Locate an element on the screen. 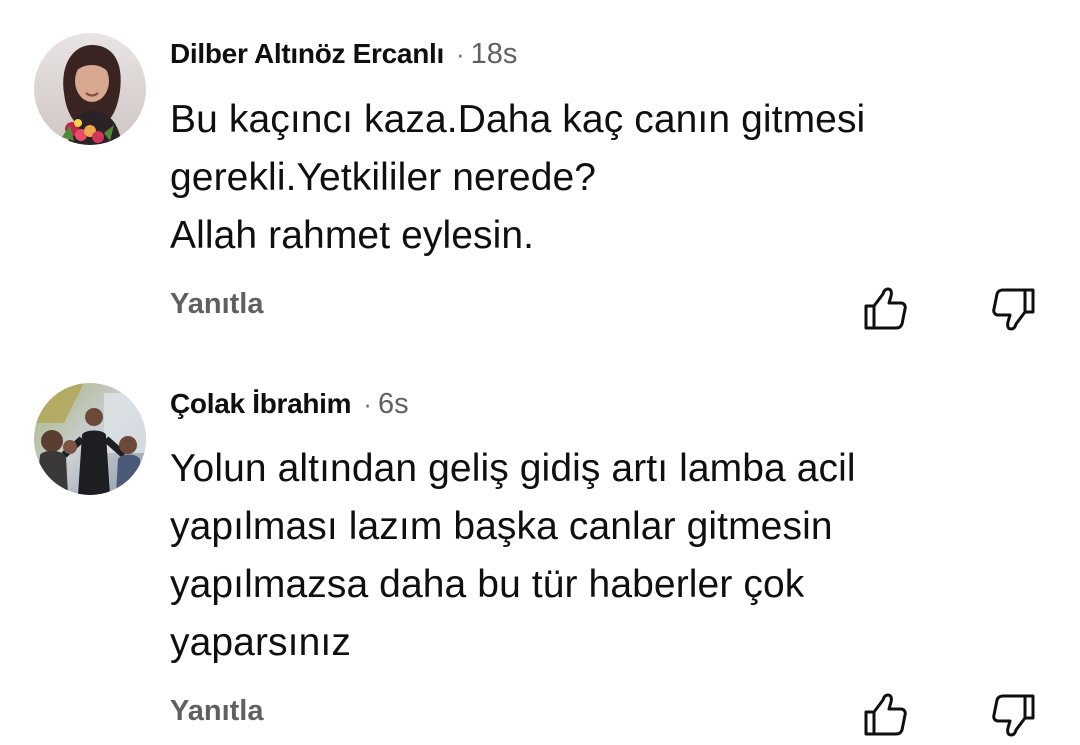  author-name: Çolak İbrahim is located at coordinates (261, 404).